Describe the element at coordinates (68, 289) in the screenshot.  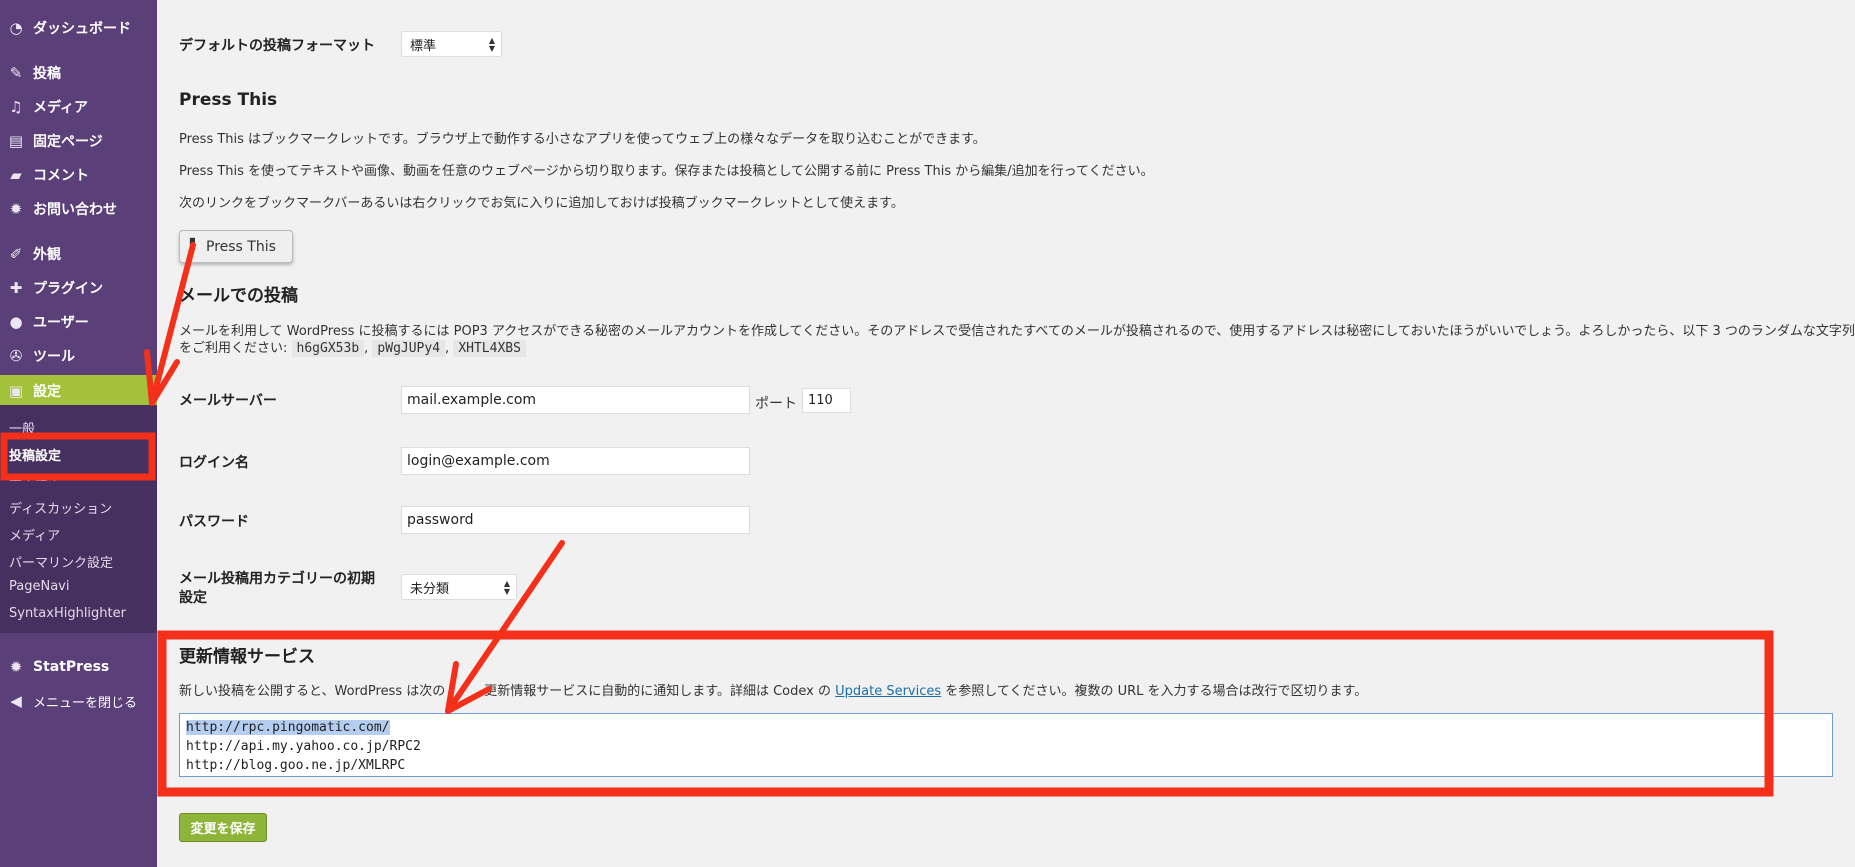
I see `menu-label: プラグイン` at that location.